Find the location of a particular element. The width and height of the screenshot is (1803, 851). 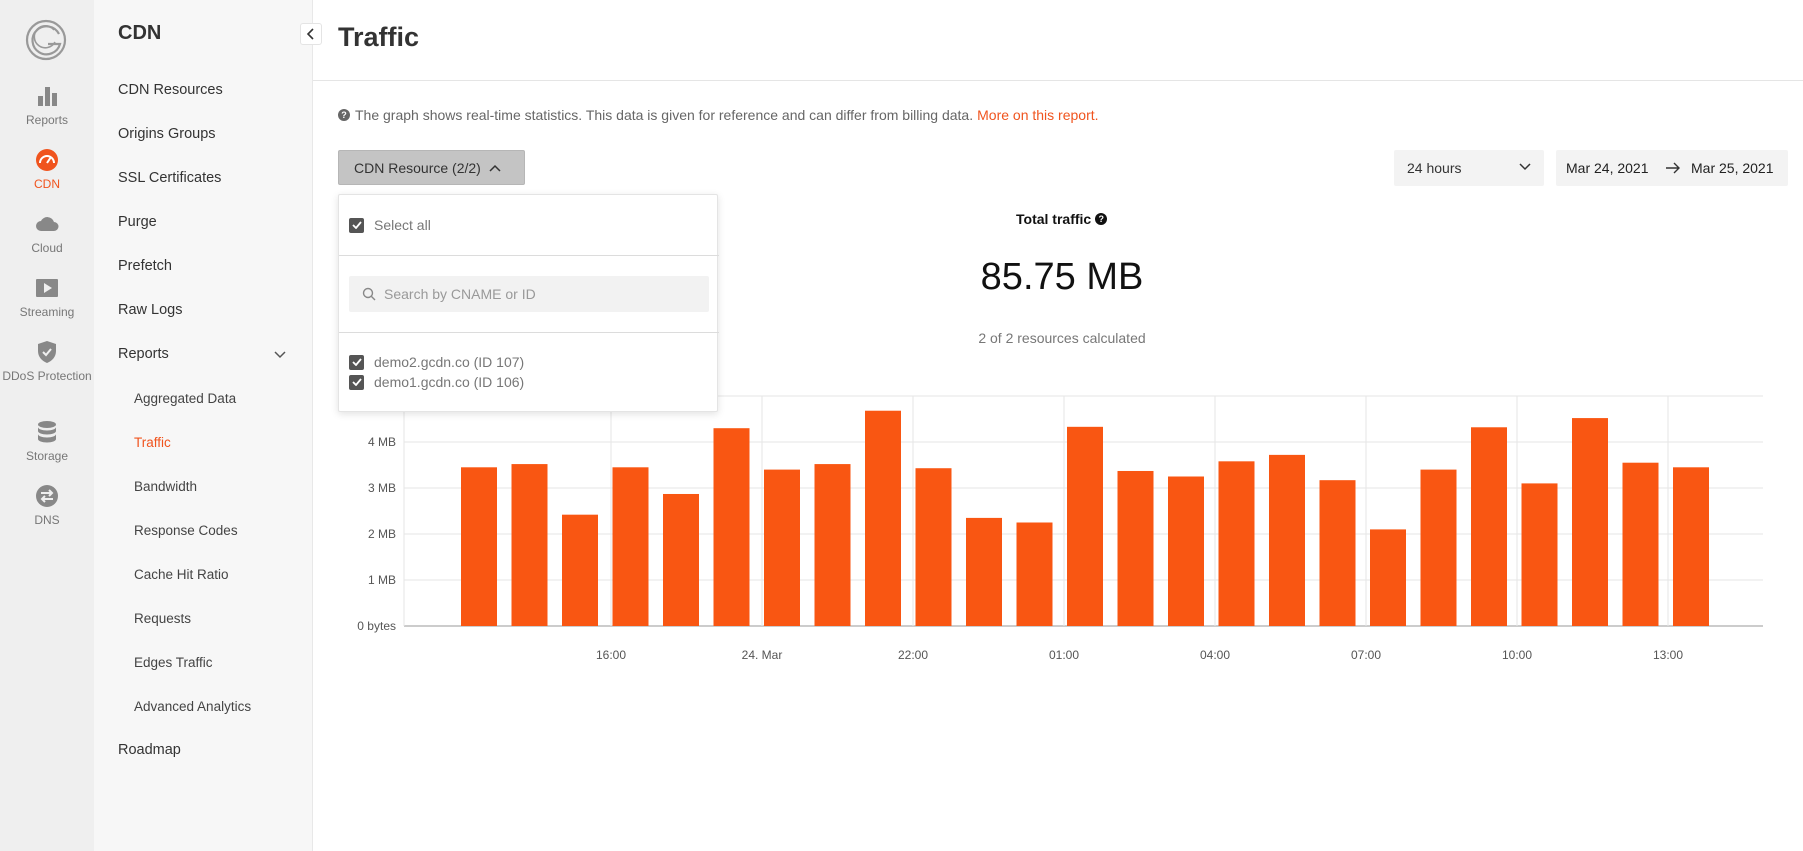

x-tick-label: 01:00 is located at coordinates (1064, 655).